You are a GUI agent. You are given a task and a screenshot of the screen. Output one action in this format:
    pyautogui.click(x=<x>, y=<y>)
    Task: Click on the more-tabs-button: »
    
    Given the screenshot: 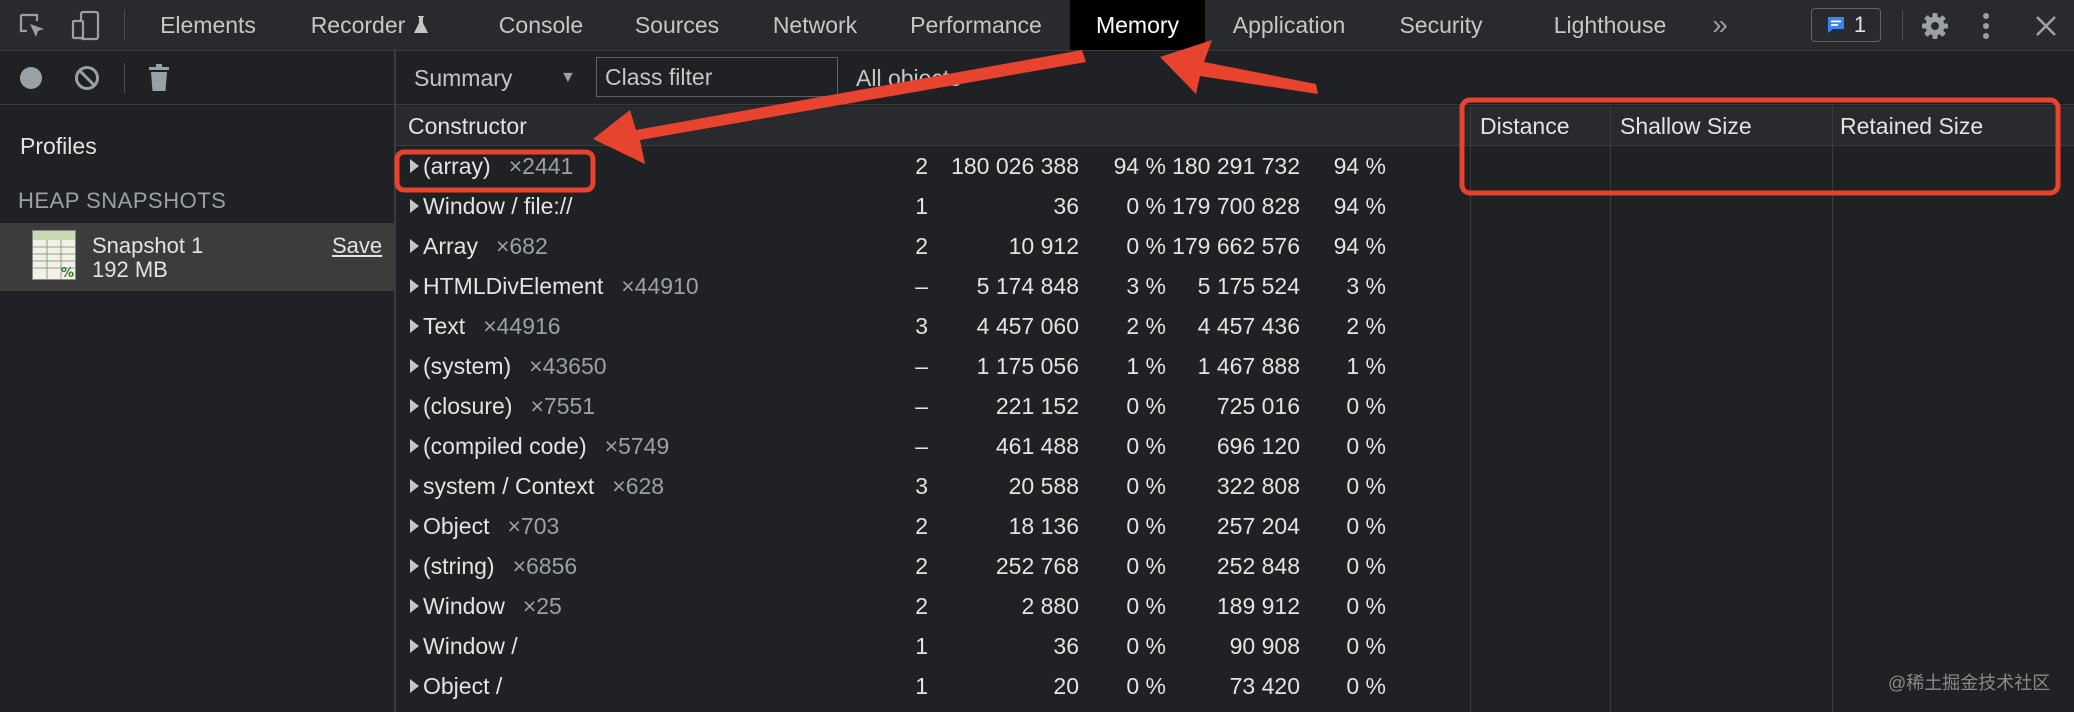 What is the action you would take?
    pyautogui.click(x=1720, y=25)
    